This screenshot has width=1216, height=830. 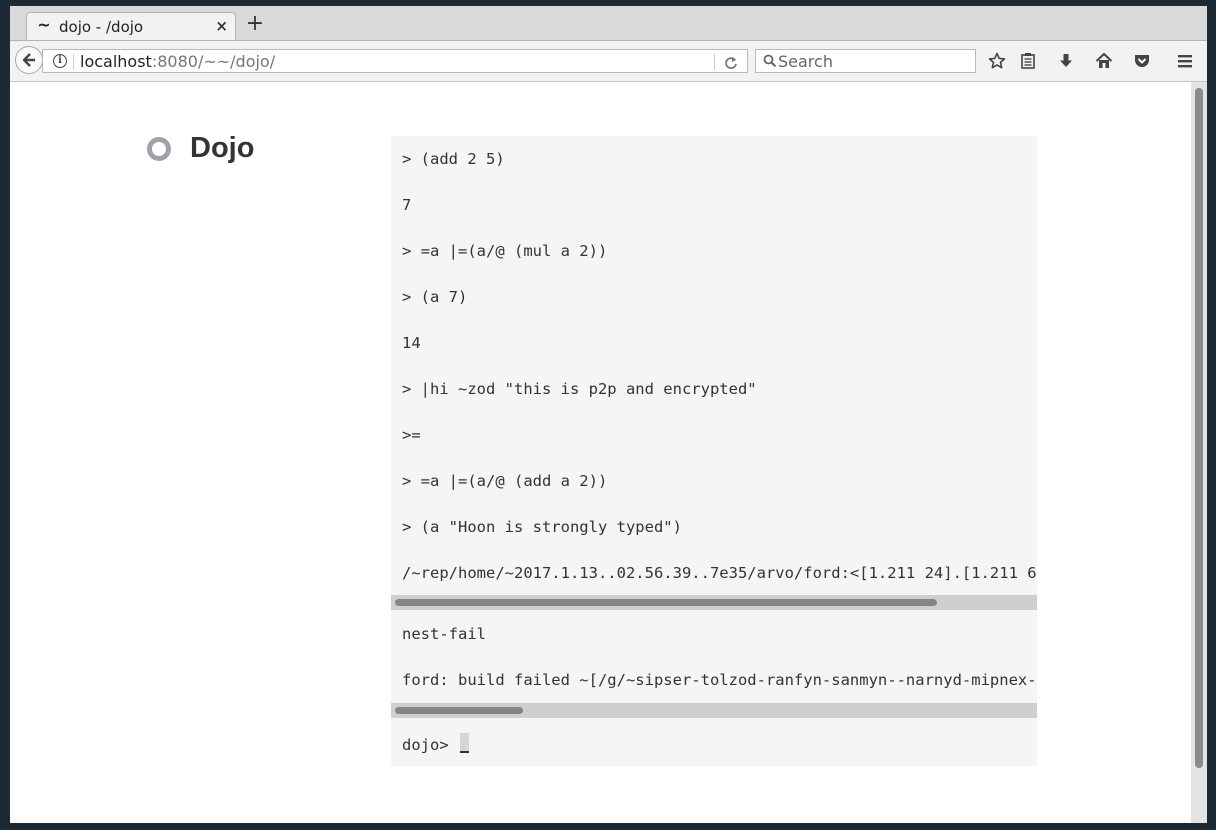 What do you see at coordinates (453, 159) in the screenshot?
I see `console-line: > (add 2 5)` at bounding box center [453, 159].